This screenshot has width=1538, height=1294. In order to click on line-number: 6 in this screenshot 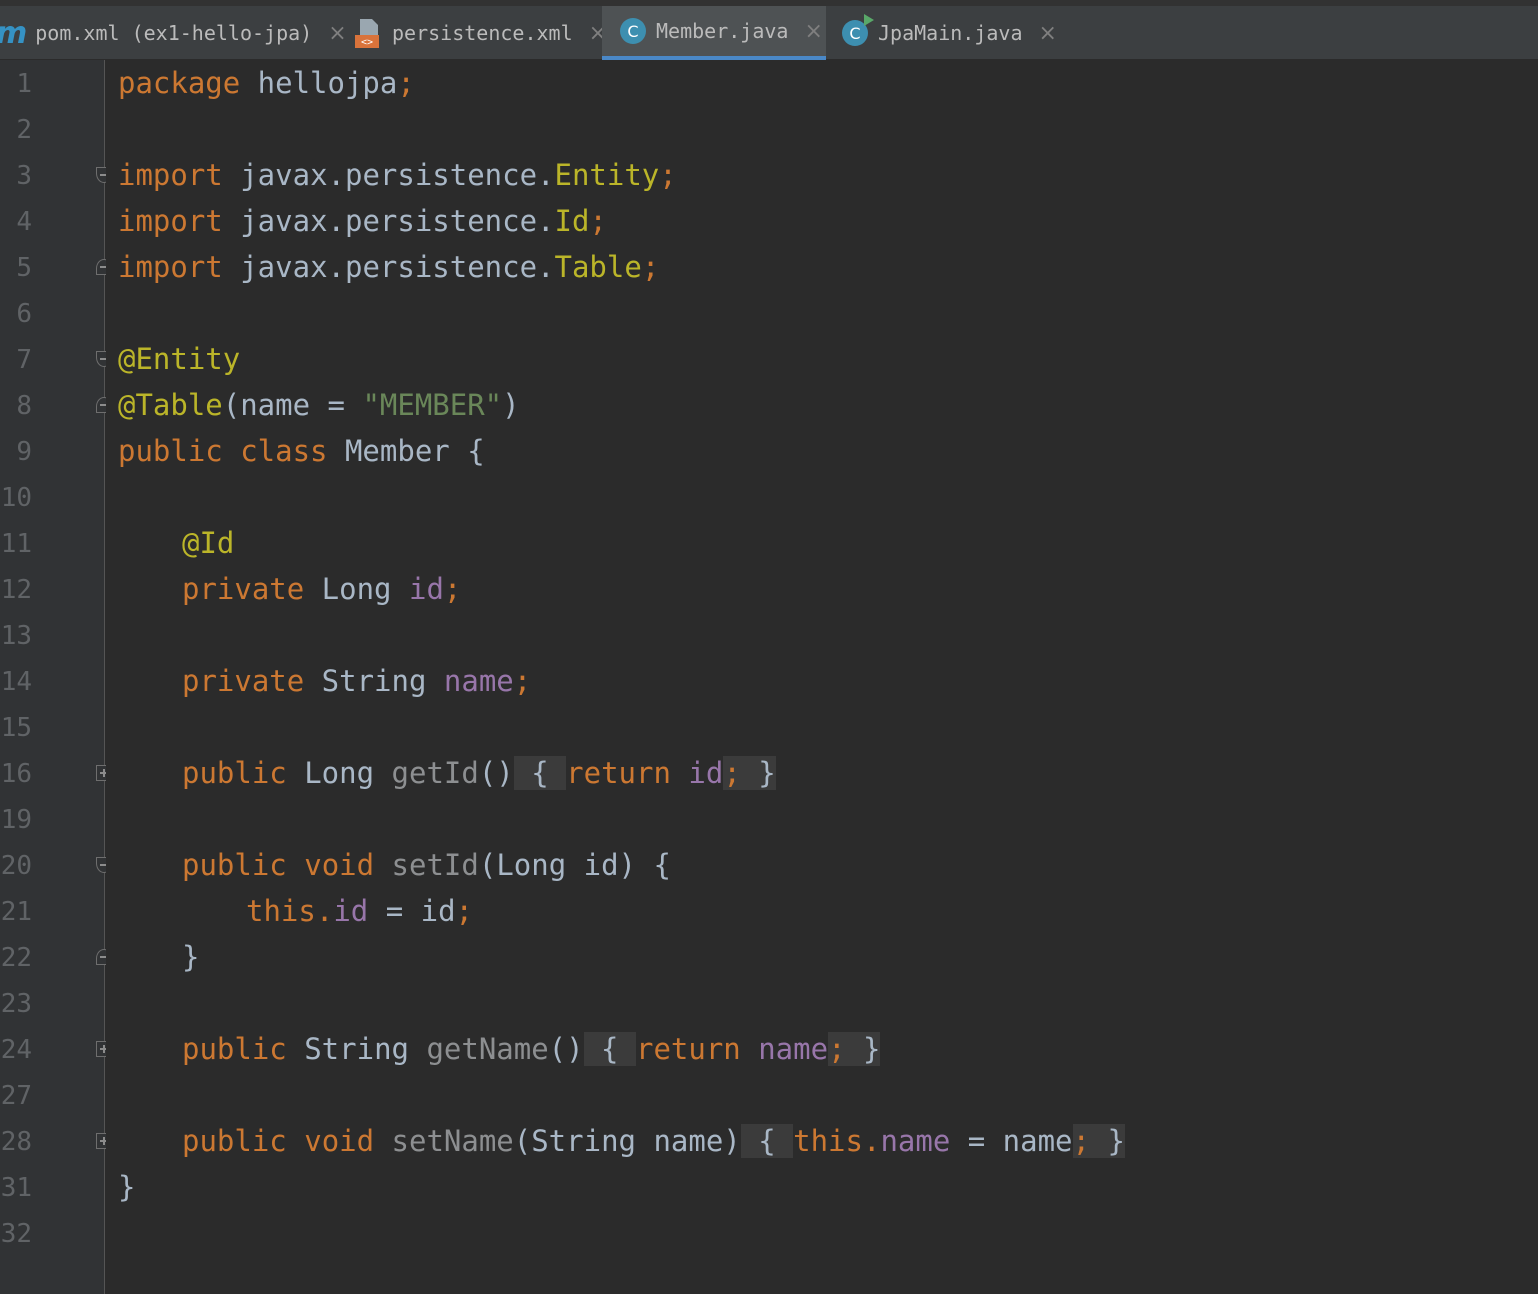, I will do `click(24, 314)`.